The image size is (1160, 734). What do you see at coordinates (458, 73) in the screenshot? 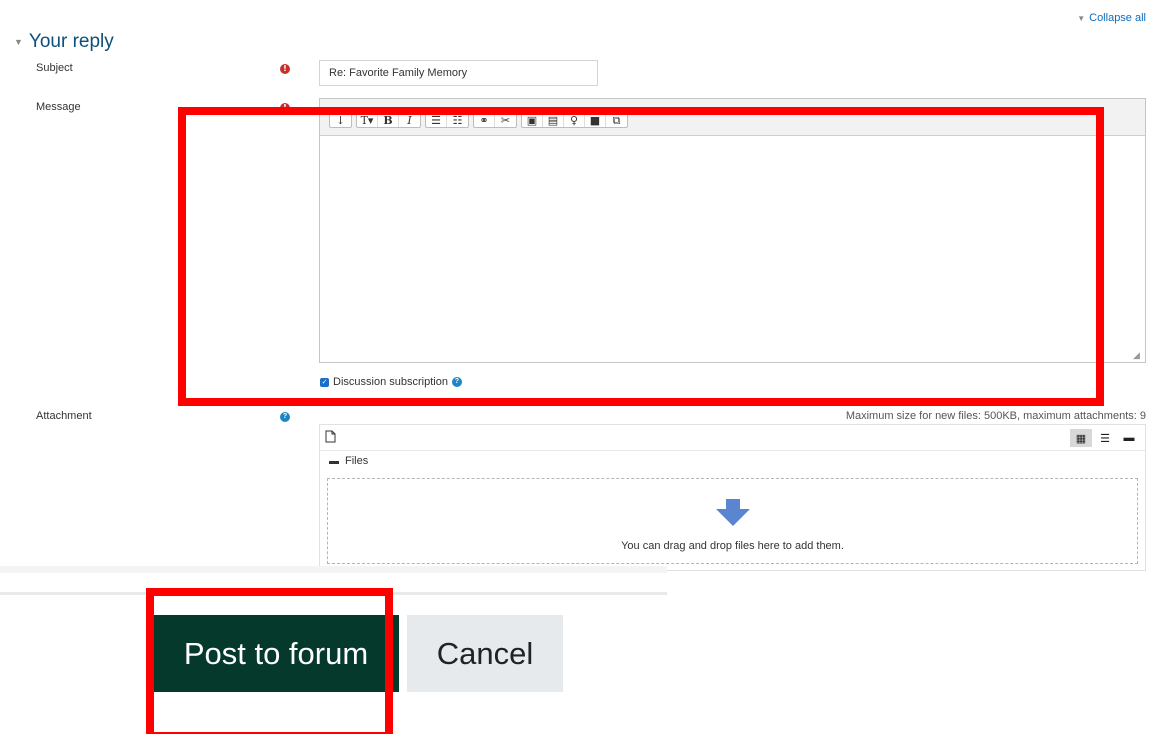
I see `subject-input` at bounding box center [458, 73].